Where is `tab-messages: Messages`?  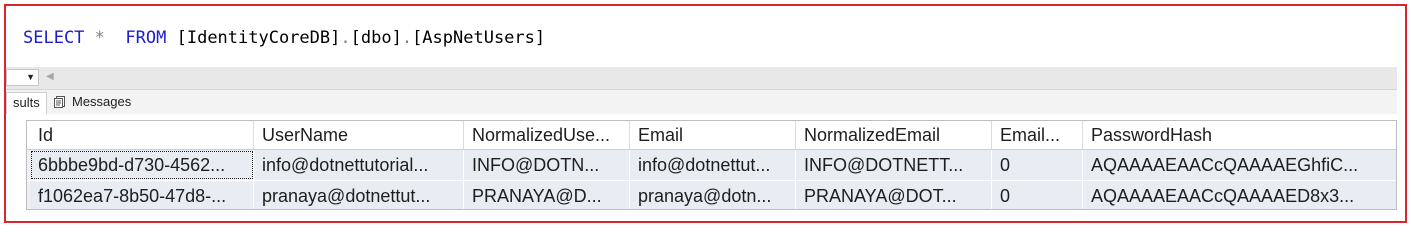 tab-messages: Messages is located at coordinates (96, 103).